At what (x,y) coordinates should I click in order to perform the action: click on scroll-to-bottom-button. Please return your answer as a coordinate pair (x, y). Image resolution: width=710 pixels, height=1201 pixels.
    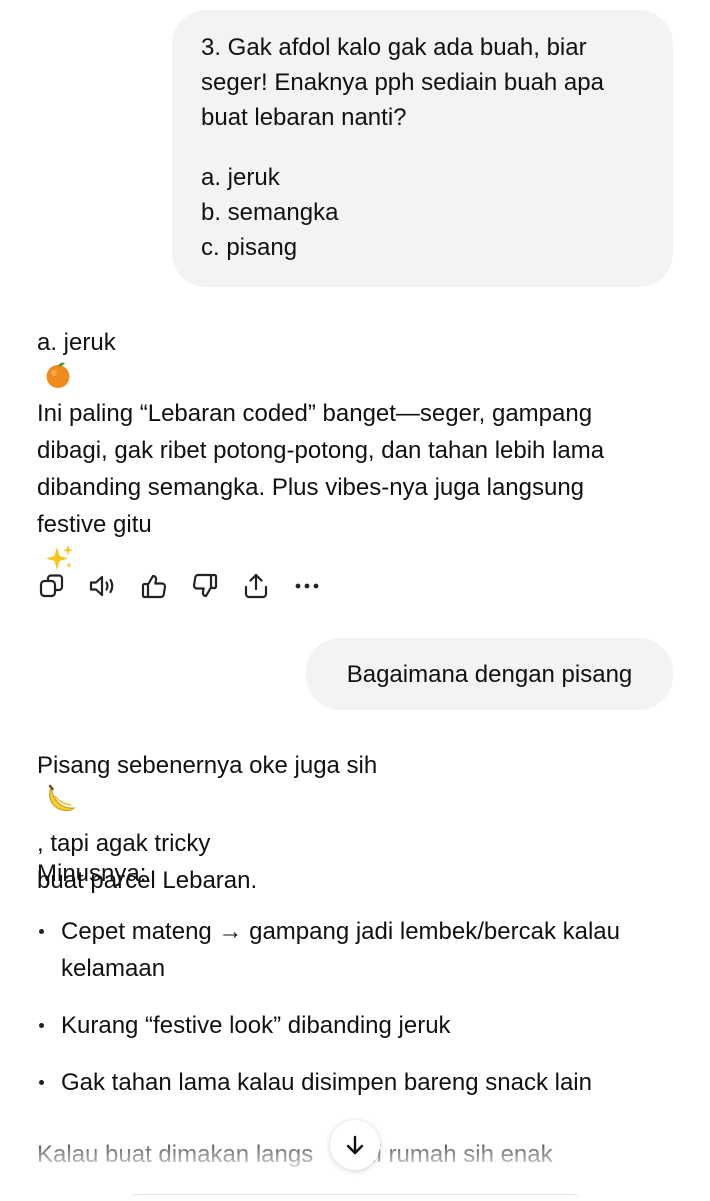
    Looking at the image, I should click on (355, 1145).